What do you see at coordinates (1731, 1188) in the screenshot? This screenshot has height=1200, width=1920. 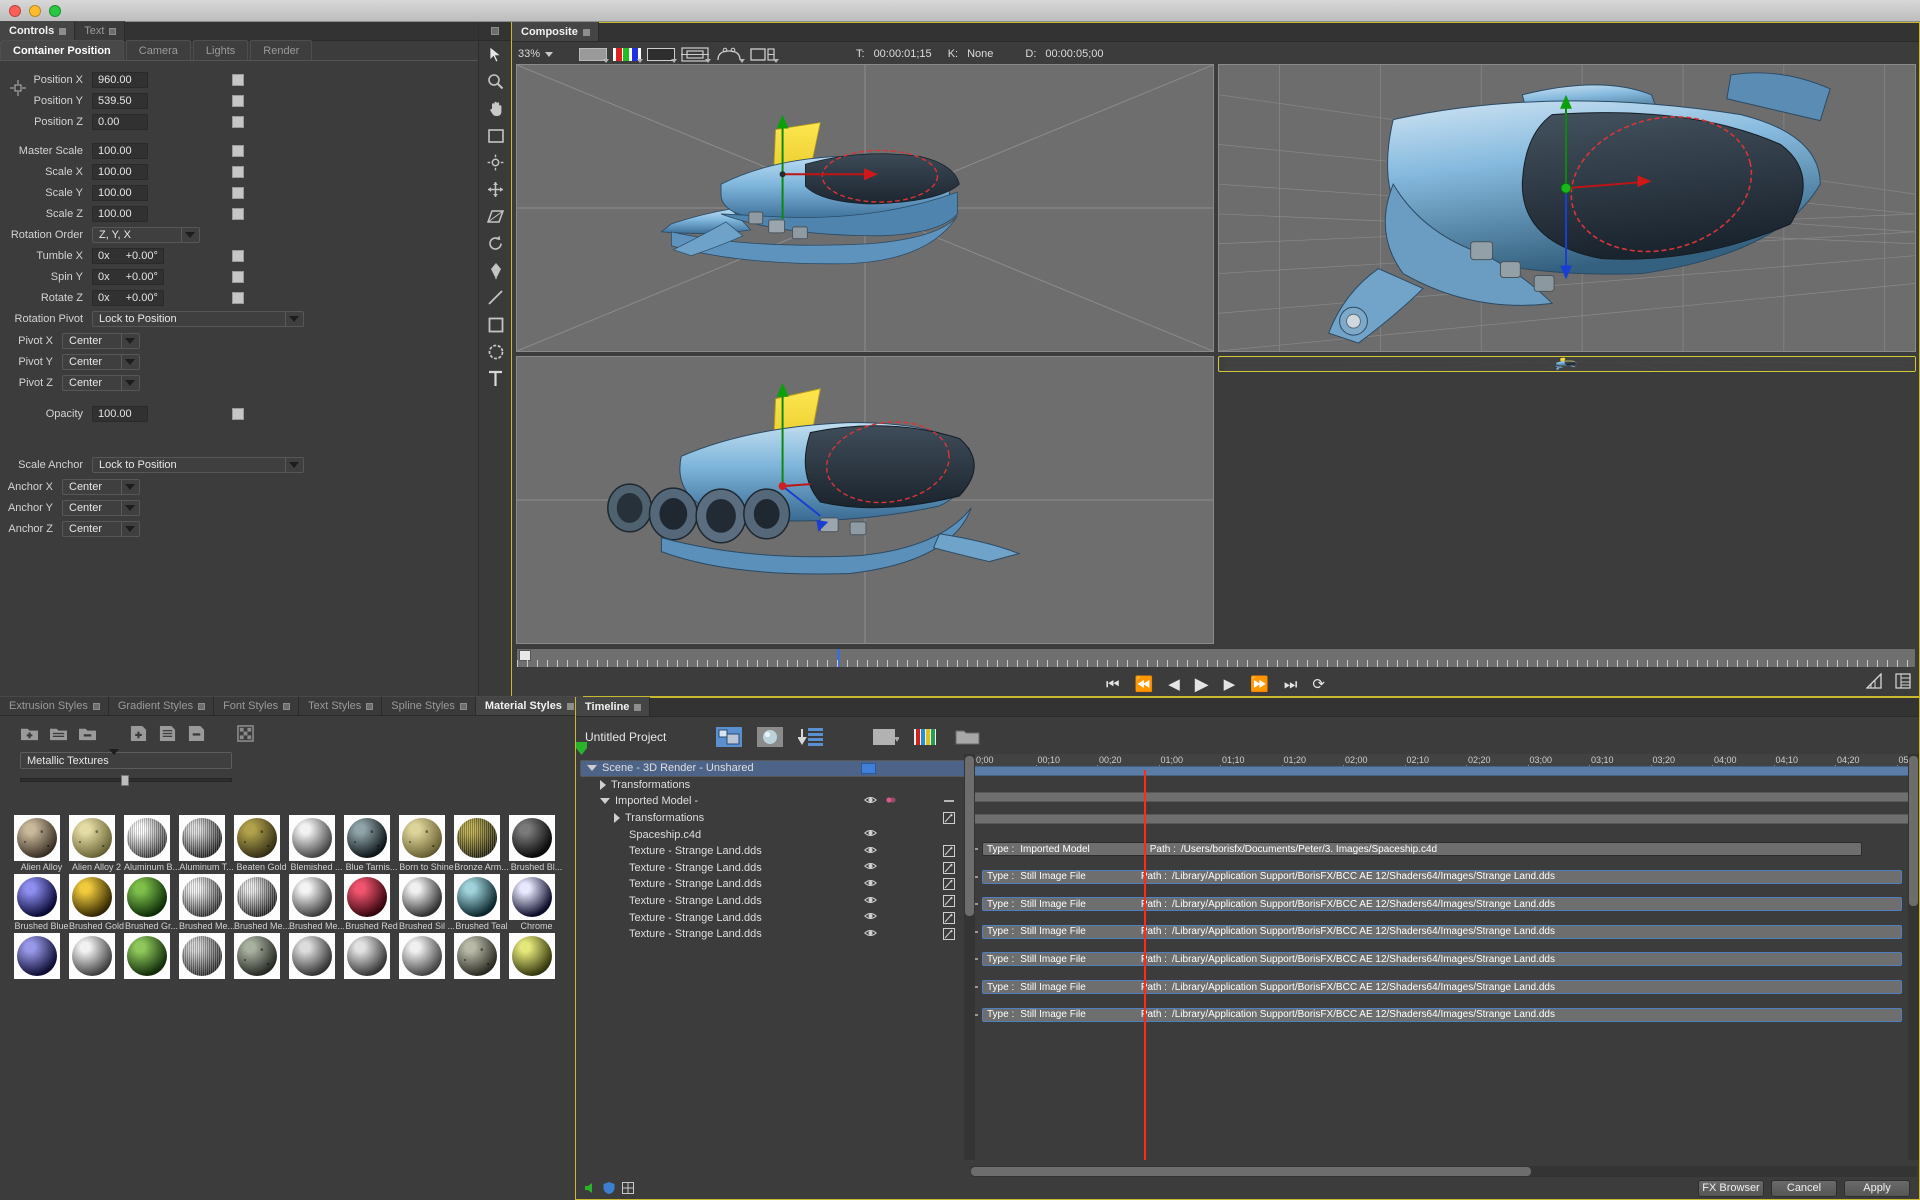 I see `fx-browser-button: FX Browser` at bounding box center [1731, 1188].